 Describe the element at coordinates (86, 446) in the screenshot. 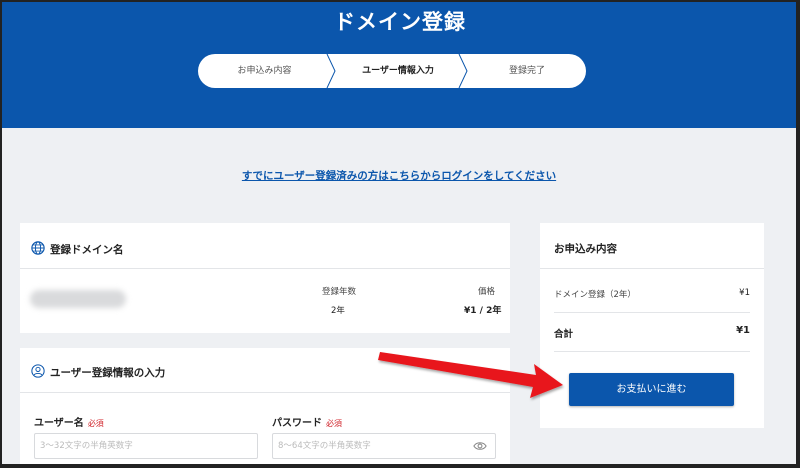

I see `username-placeholder: 3～32文字の半角英数字` at that location.